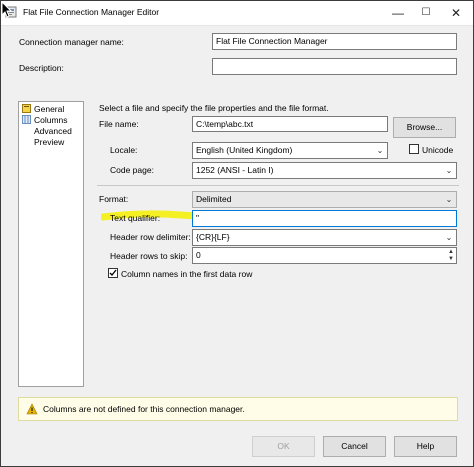 Image resolution: width=474 pixels, height=467 pixels. What do you see at coordinates (324, 218) in the screenshot?
I see `text-qualifier-input: "` at bounding box center [324, 218].